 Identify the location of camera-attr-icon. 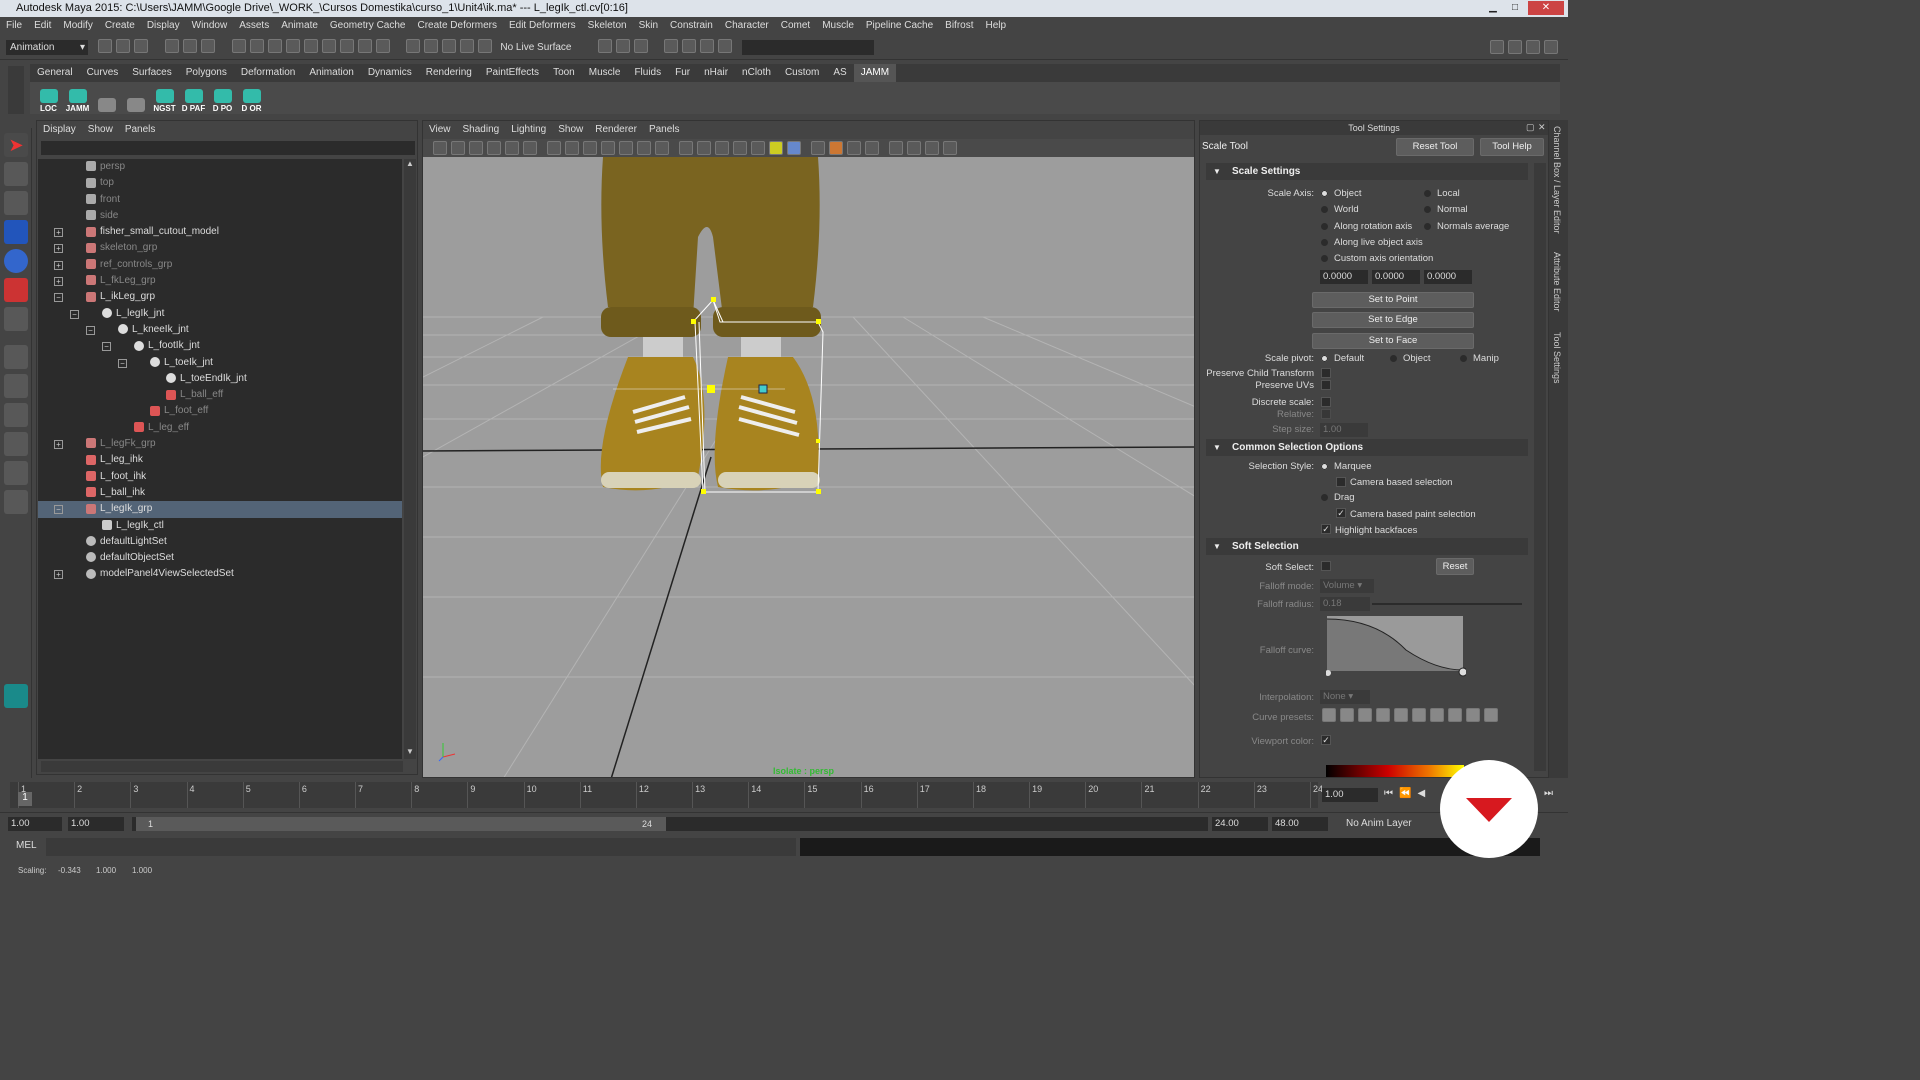
(458, 148).